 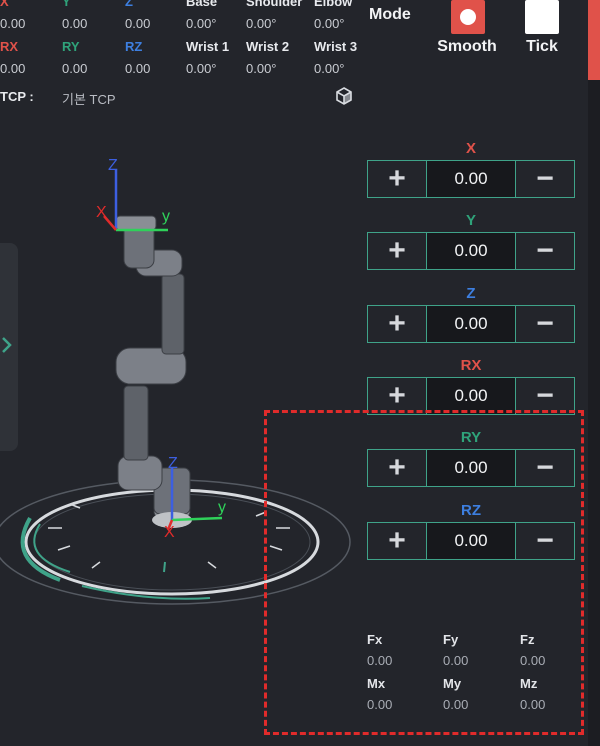 I want to click on jog-row-y: + 0.00 −, so click(x=471, y=251).